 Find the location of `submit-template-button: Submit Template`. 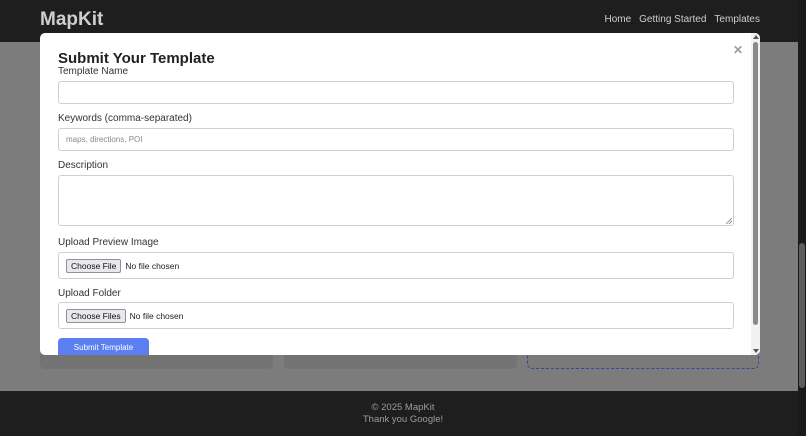

submit-template-button: Submit Template is located at coordinates (103, 346).